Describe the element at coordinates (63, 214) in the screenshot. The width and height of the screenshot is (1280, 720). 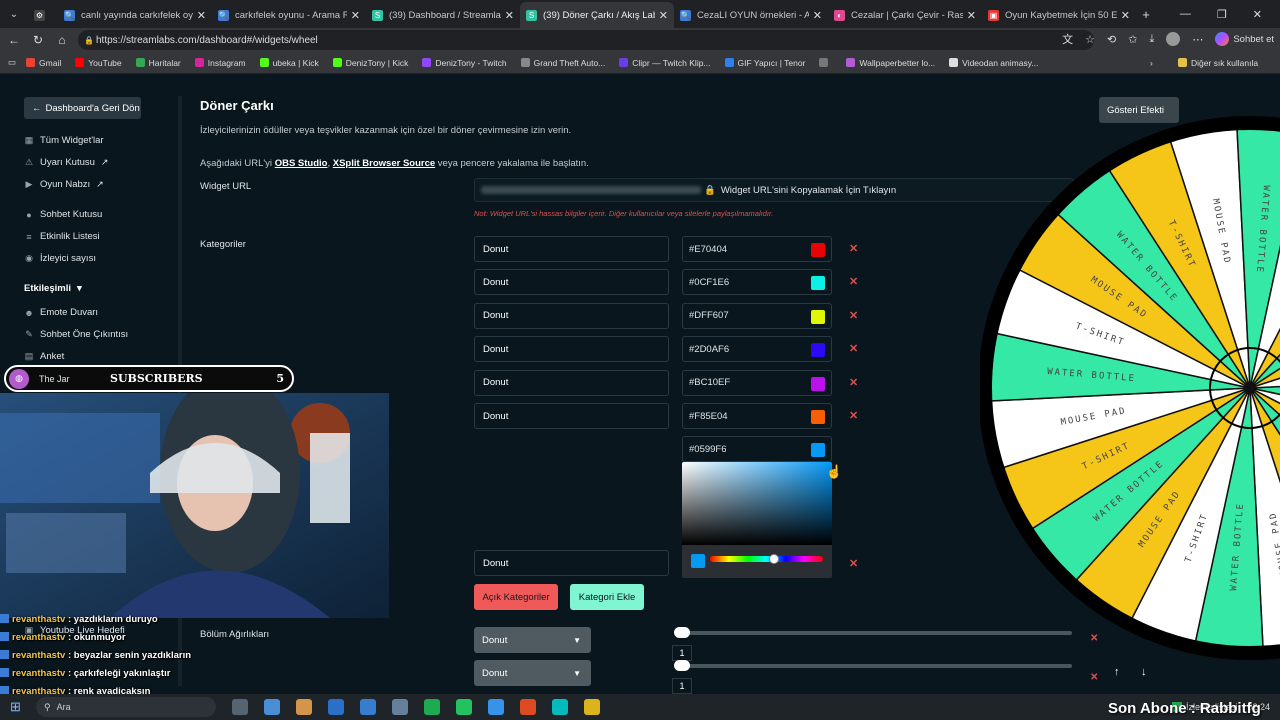
I see `sidebar-item: ● Sohbet Kutusu` at that location.